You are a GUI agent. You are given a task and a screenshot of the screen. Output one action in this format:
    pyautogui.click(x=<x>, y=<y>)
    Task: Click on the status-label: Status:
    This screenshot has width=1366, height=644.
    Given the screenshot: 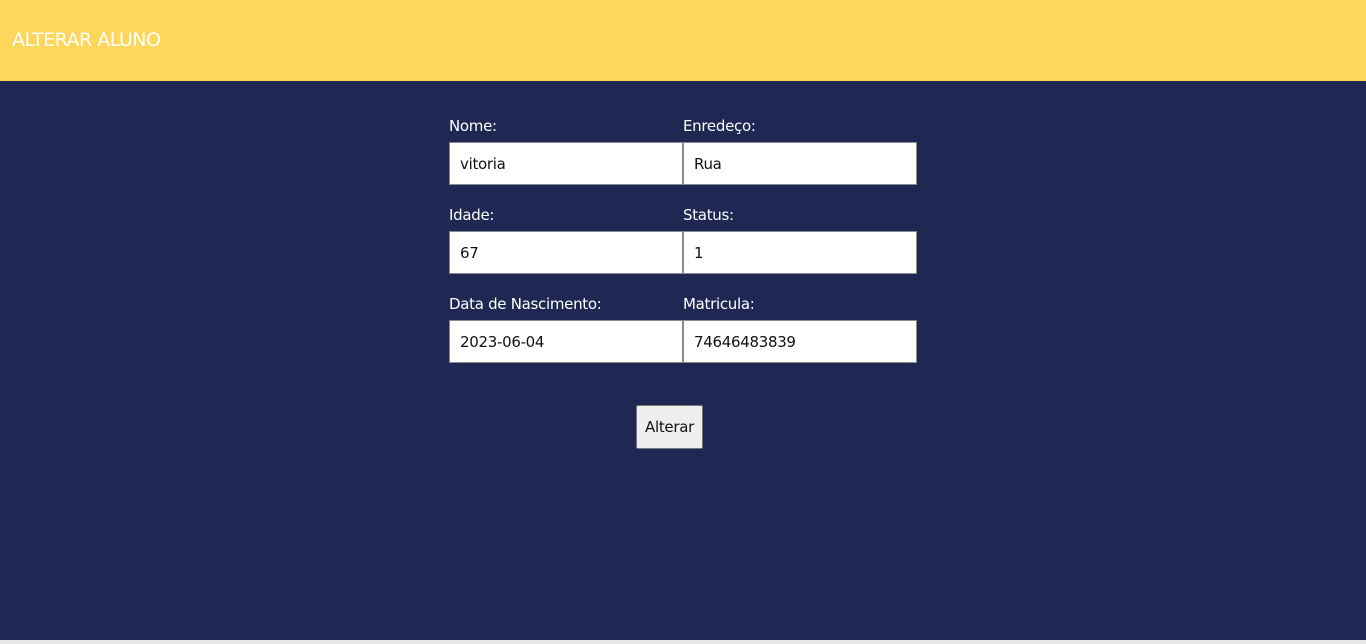 What is the action you would take?
    pyautogui.click(x=708, y=215)
    